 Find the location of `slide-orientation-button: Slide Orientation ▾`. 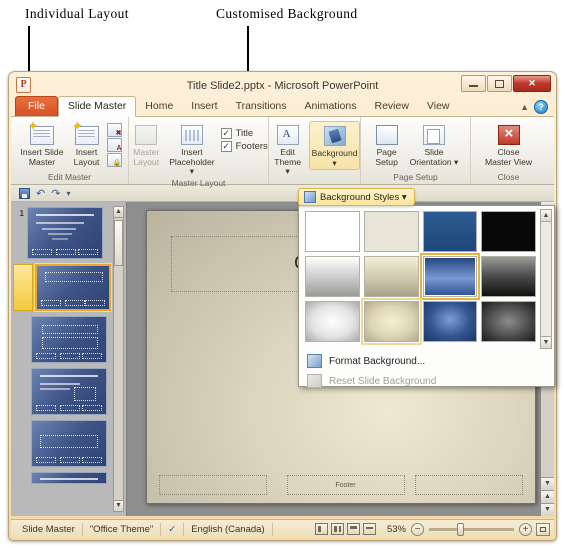

slide-orientation-button: Slide Orientation ▾ is located at coordinates (434, 144).